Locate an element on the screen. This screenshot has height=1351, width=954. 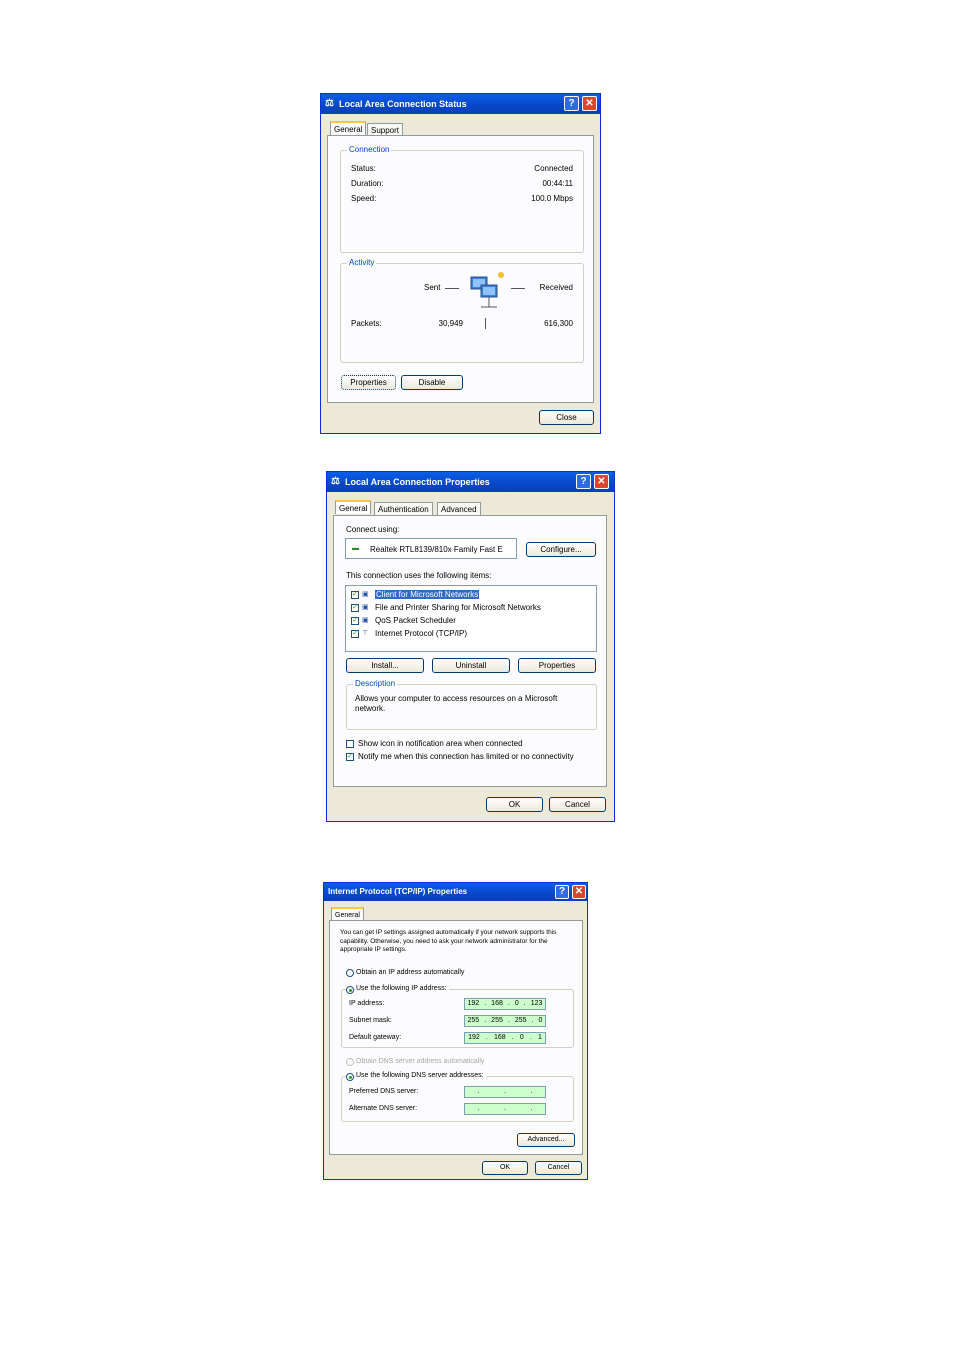
tab-advanced: Advanced is located at coordinates (459, 508).